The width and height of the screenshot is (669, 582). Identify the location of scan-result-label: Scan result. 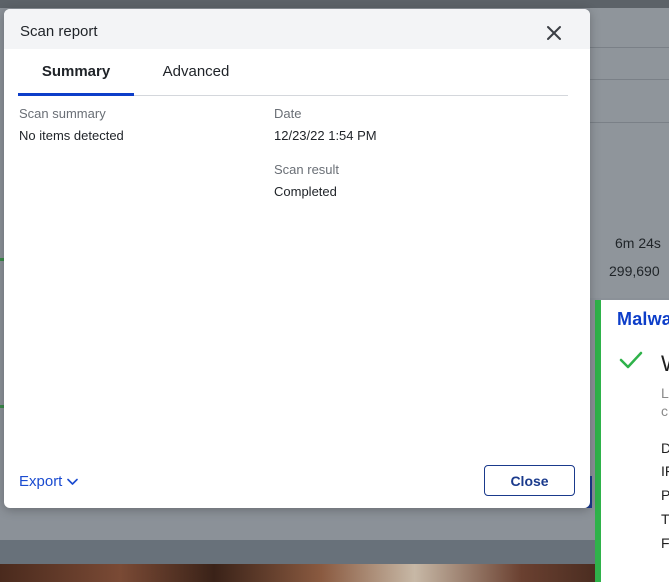
(307, 169).